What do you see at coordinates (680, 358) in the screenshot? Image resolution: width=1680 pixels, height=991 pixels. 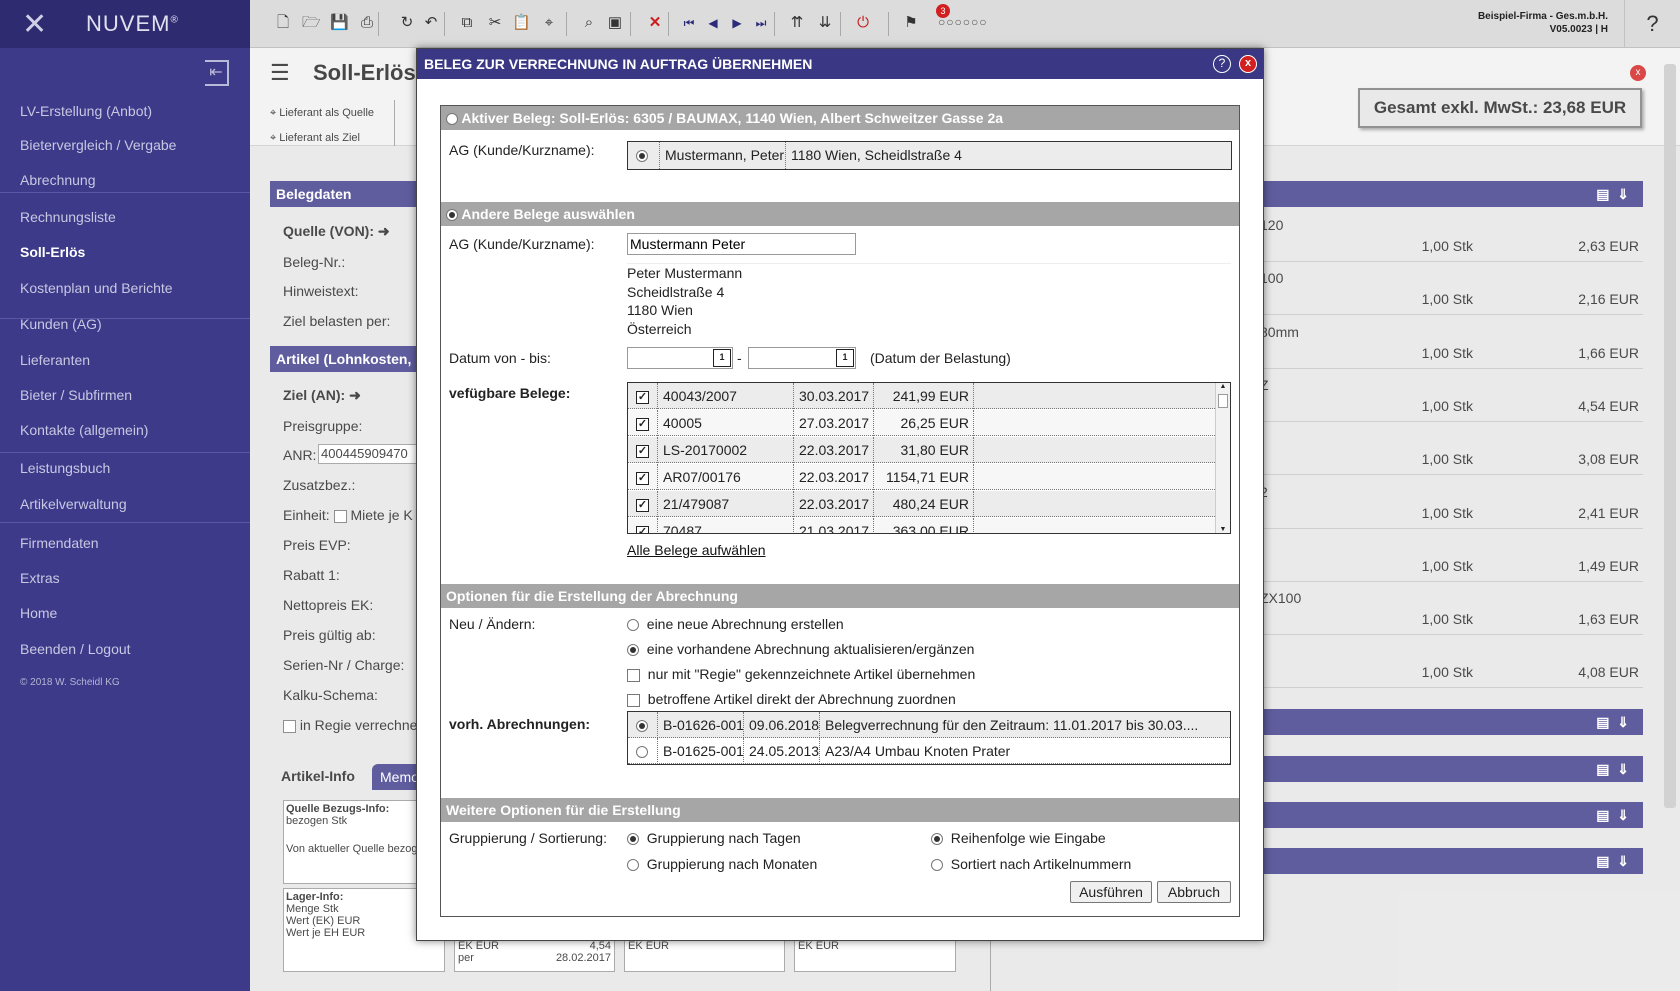 I see `date-from-input: 1` at bounding box center [680, 358].